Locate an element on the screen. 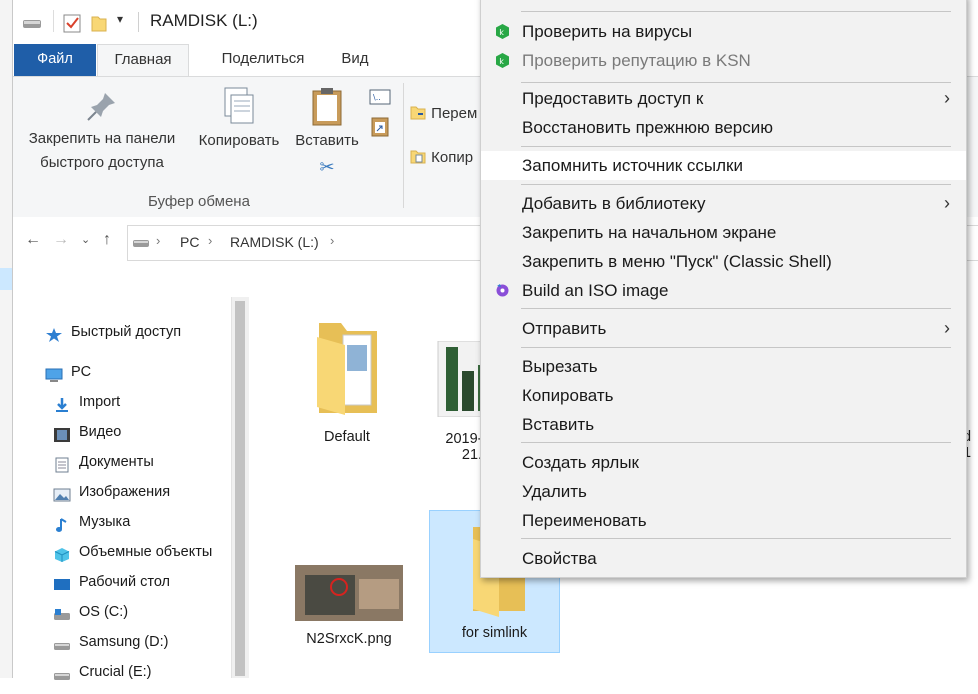 The width and height of the screenshot is (978, 694). image-icon is located at coordinates (62, 493).